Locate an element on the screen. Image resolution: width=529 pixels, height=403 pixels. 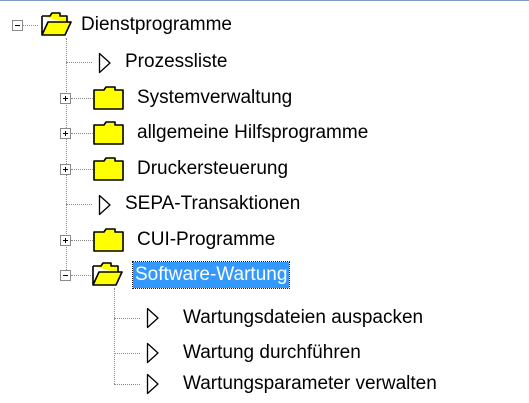
tree-item-sepa-transaktionen: SEPA-Transaktionen is located at coordinates (212, 204).